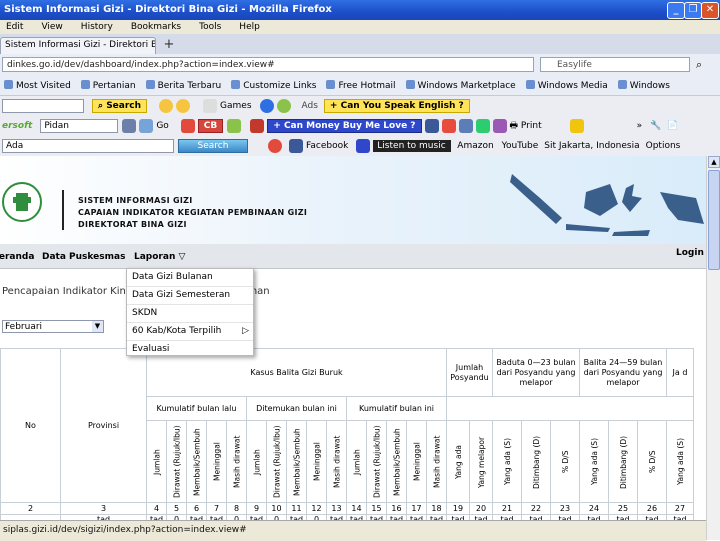 This screenshot has height=541, width=720. Describe the element at coordinates (51, 27) in the screenshot. I see `menu-view: View` at that location.